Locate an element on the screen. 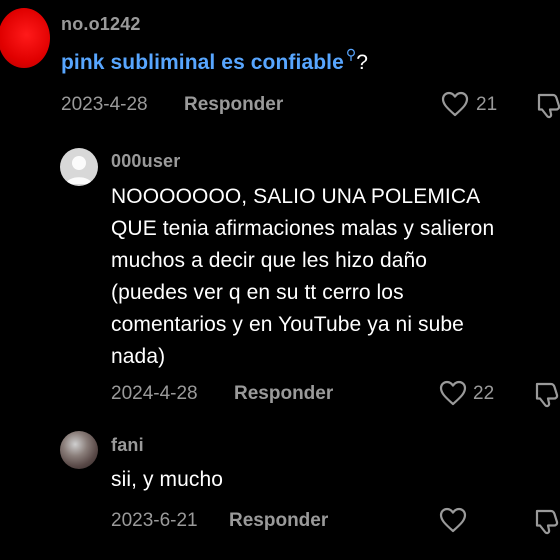  reply-text-line: comentarios y en YouTube ya ni sube is located at coordinates (287, 324).